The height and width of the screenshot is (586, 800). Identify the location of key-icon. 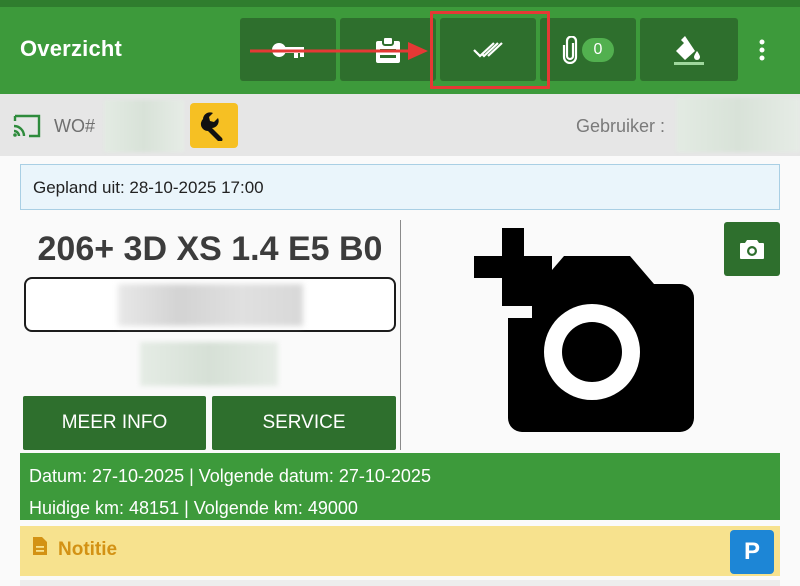
(288, 50).